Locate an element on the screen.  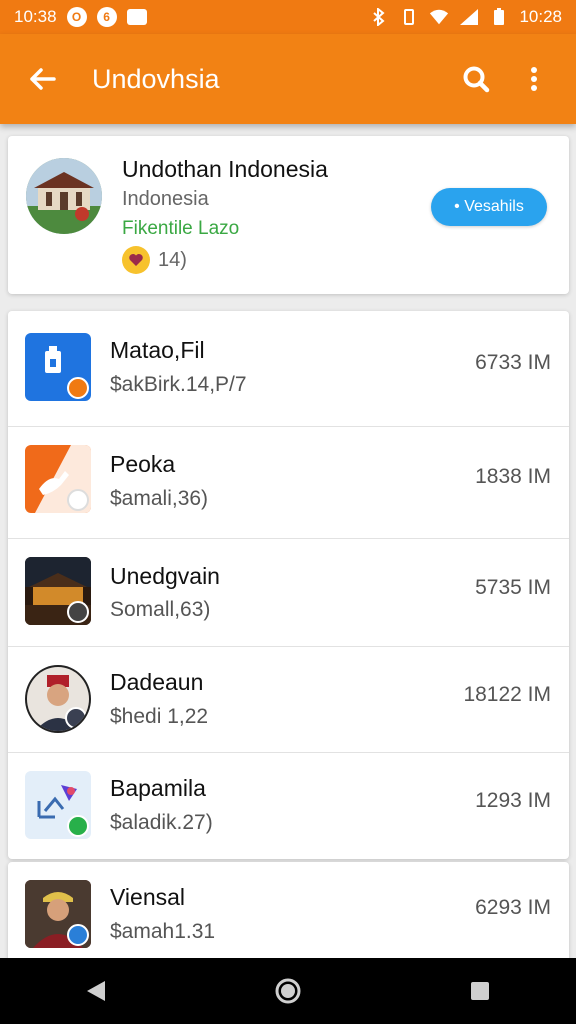
recents-square-icon is located at coordinates (480, 991).